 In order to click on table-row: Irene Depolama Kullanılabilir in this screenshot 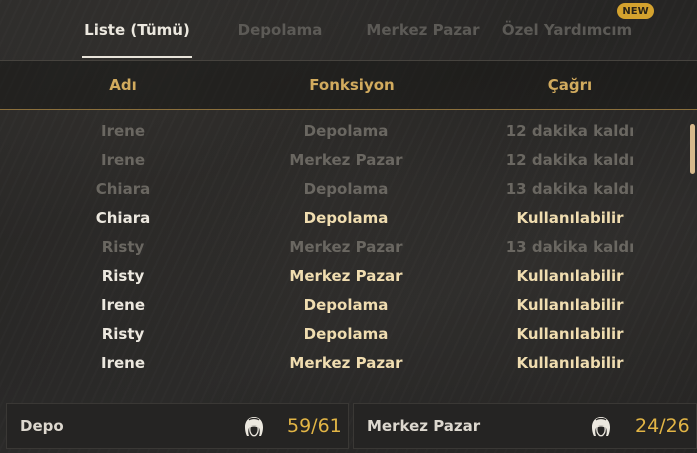, I will do `click(345, 304)`.